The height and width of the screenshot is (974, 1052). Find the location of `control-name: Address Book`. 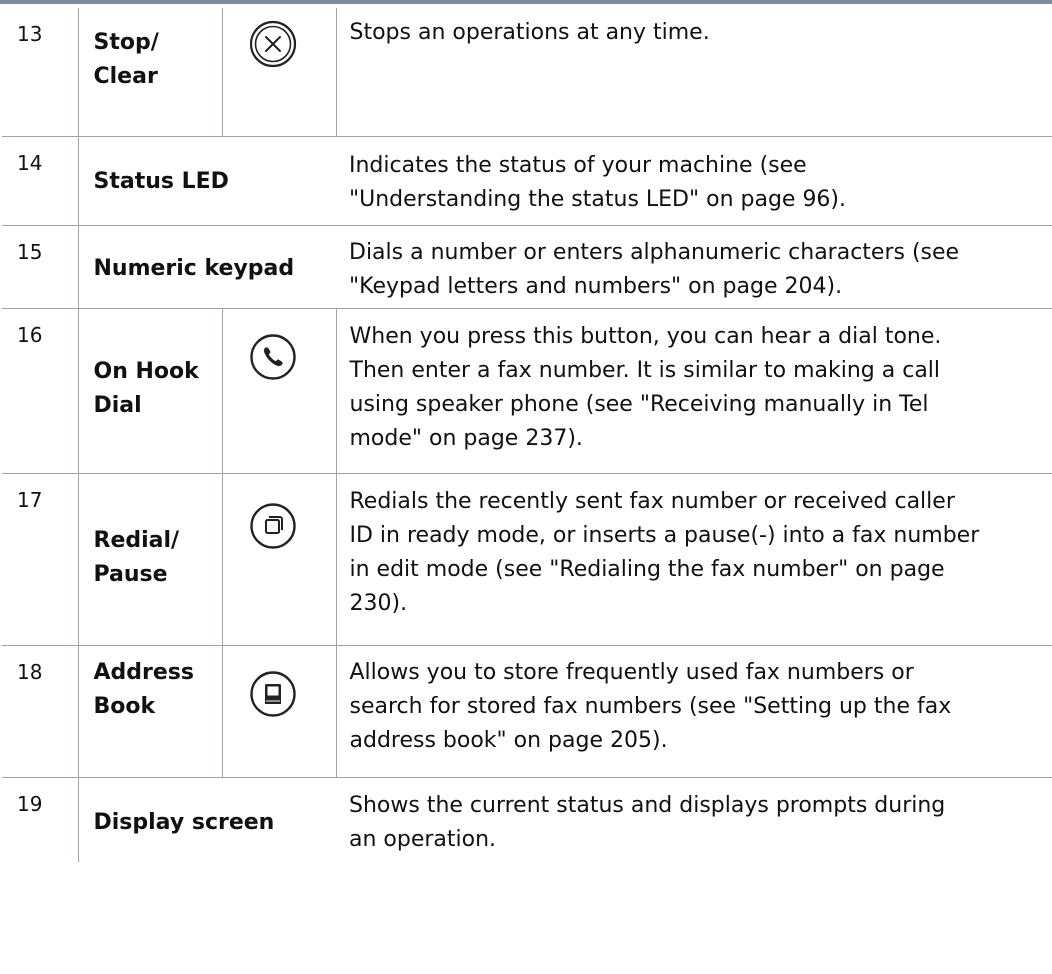

control-name: Address Book is located at coordinates (150, 711).